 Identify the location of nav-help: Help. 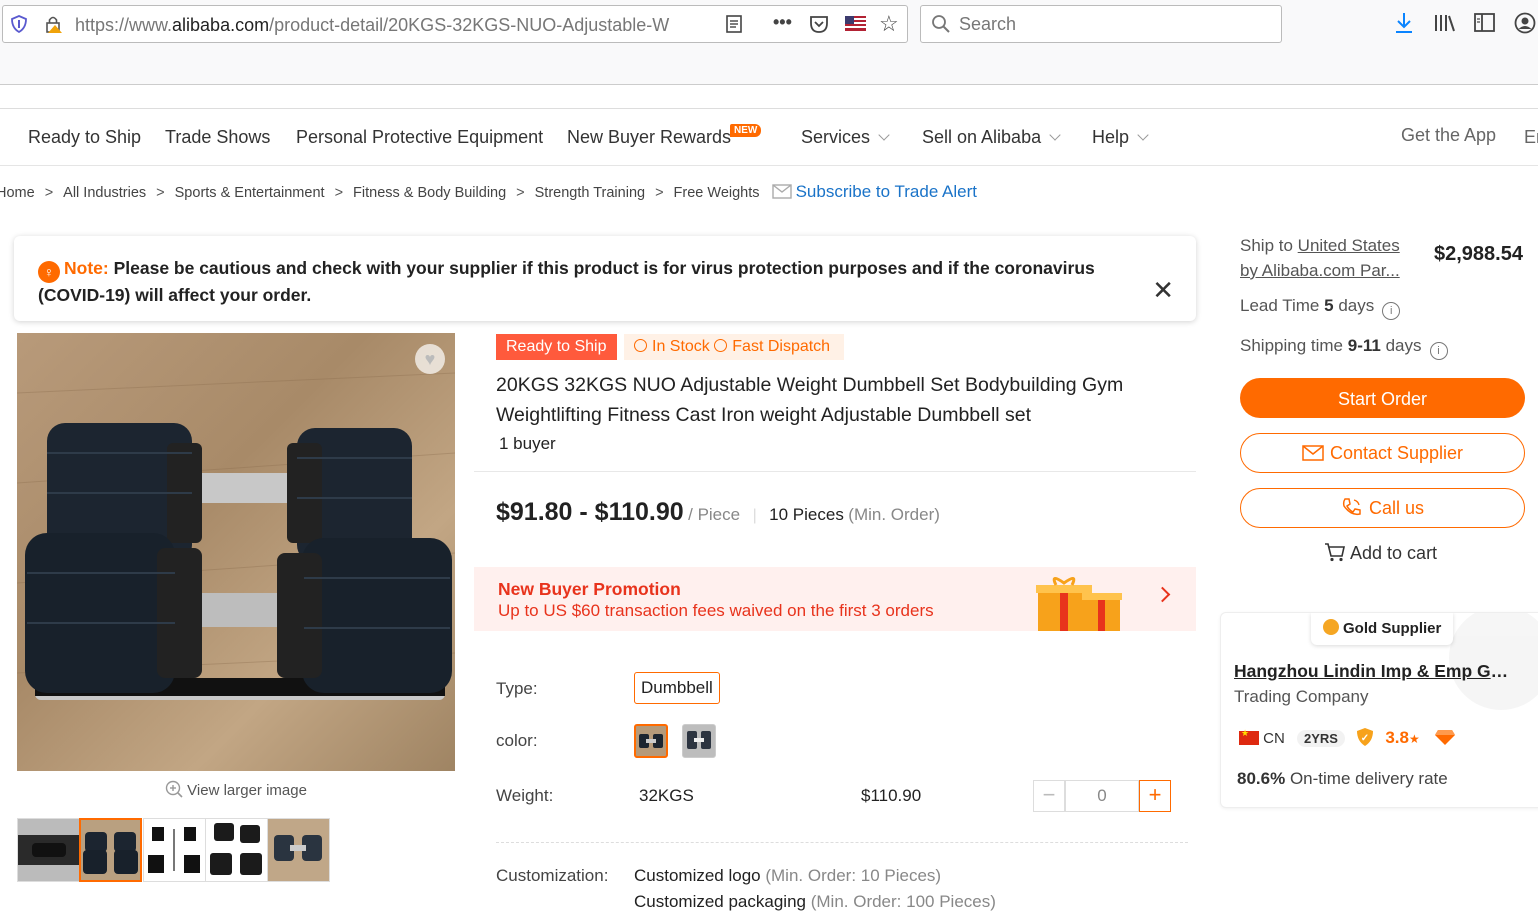
(1120, 137).